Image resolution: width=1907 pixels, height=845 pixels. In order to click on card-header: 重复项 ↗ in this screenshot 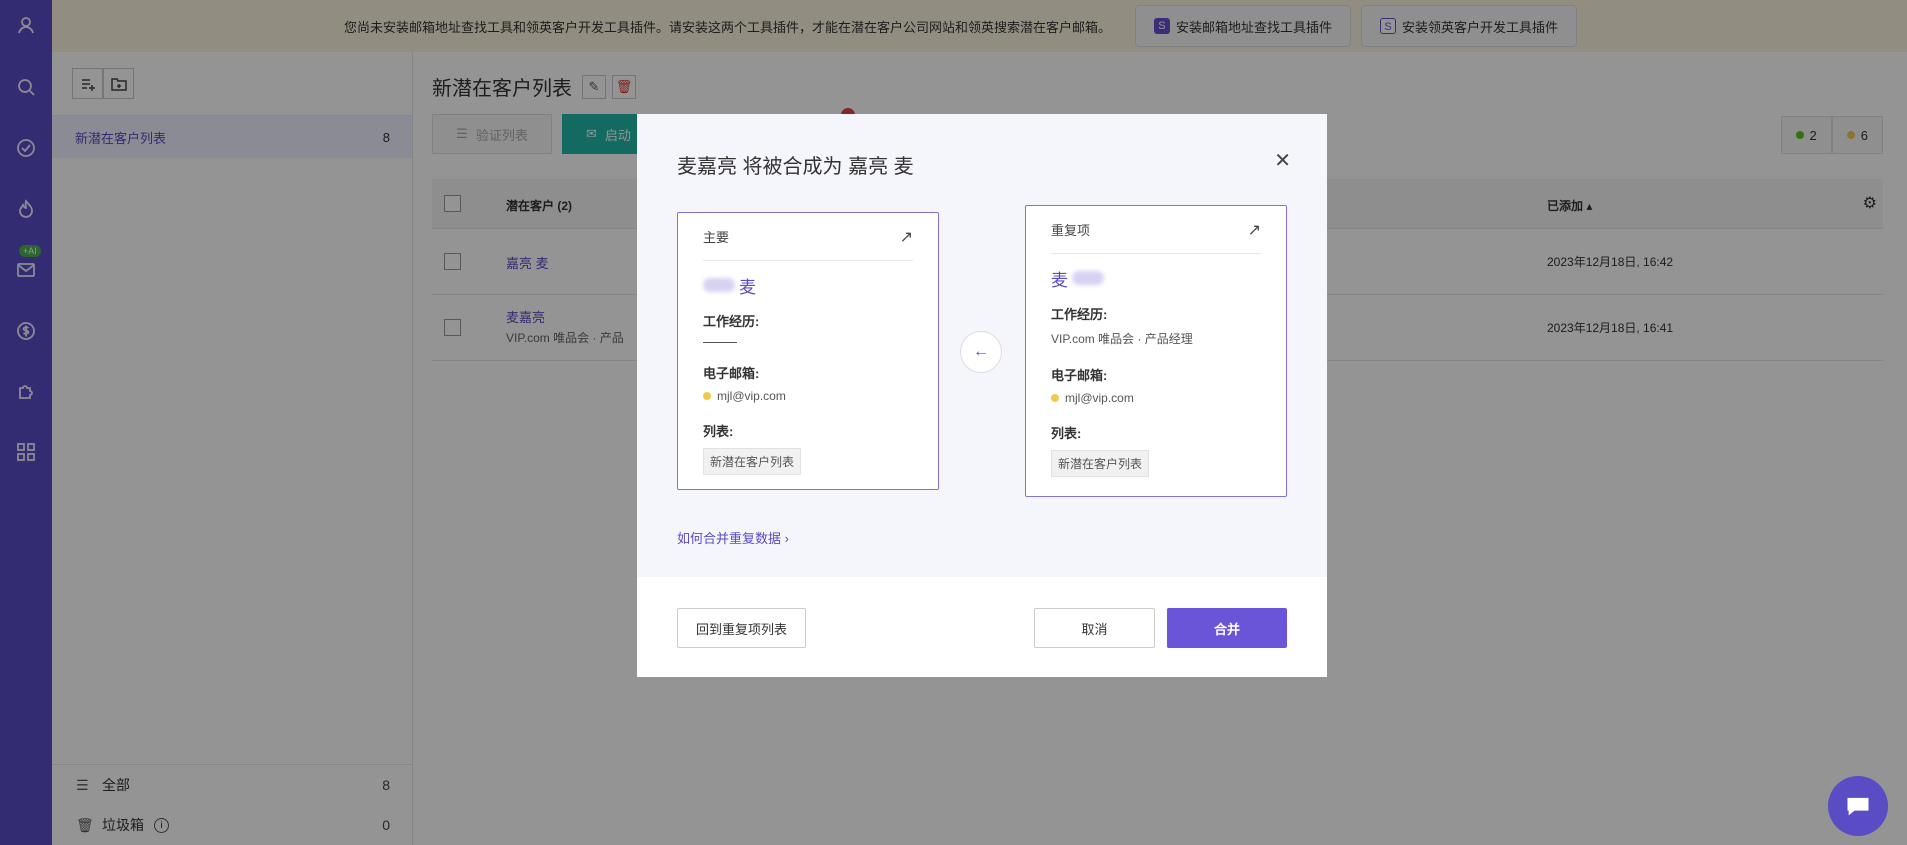, I will do `click(1156, 230)`.